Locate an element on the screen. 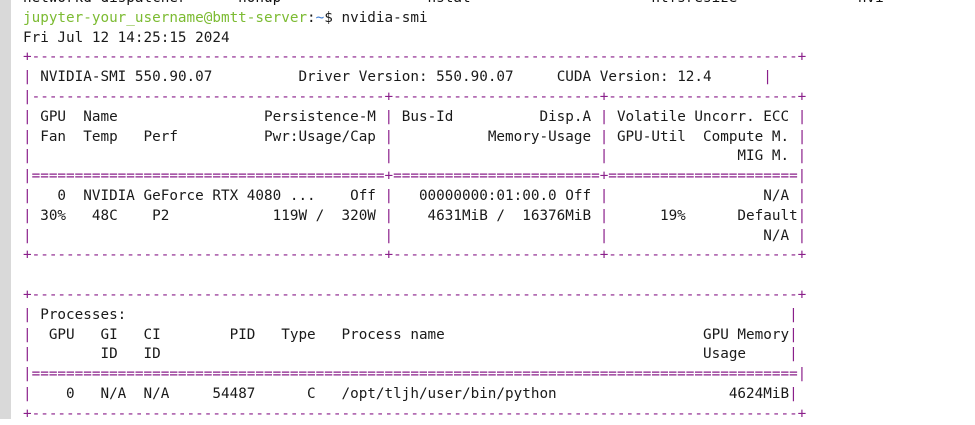 The width and height of the screenshot is (975, 425). hdr2-col2: Memory-Usage is located at coordinates (496, 136).